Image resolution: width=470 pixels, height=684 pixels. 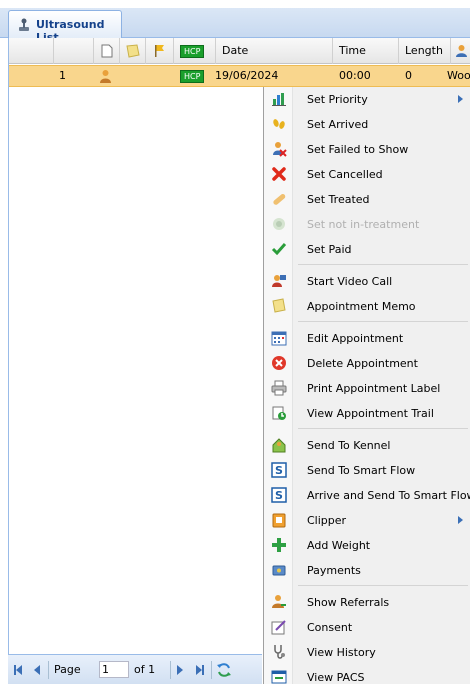 What do you see at coordinates (280, 149) in the screenshot?
I see `person-cross-icon` at bounding box center [280, 149].